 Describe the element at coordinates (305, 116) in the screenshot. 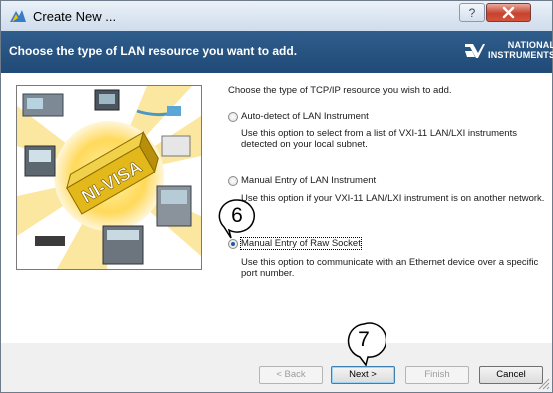

I see `auto-detect-label: Auto-detect of LAN Instrument` at that location.